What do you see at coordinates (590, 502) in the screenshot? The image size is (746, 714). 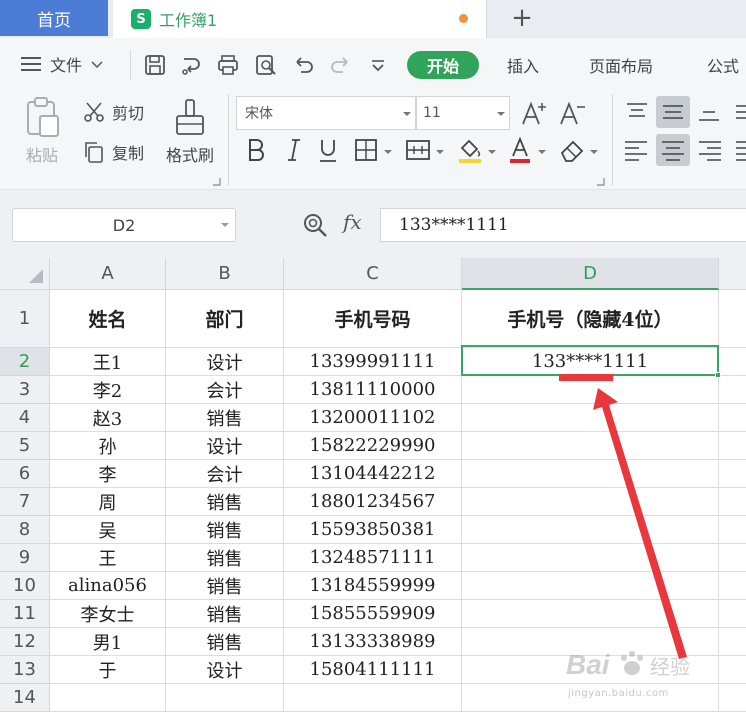 I see `cell-d7` at bounding box center [590, 502].